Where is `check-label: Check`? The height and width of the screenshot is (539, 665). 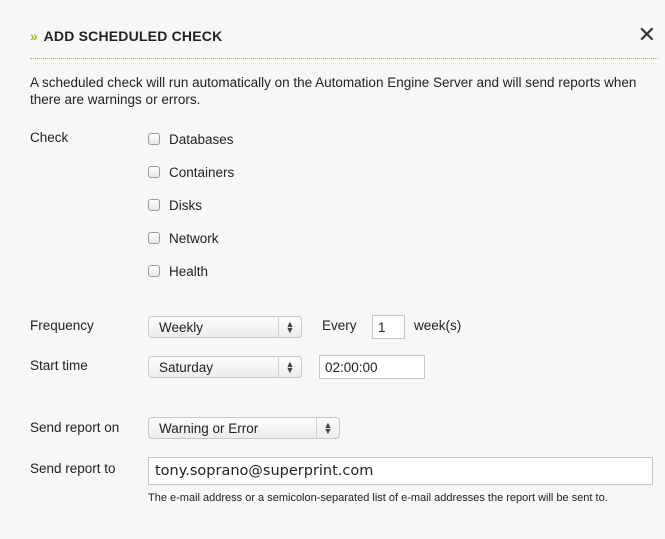
check-label: Check is located at coordinates (49, 137).